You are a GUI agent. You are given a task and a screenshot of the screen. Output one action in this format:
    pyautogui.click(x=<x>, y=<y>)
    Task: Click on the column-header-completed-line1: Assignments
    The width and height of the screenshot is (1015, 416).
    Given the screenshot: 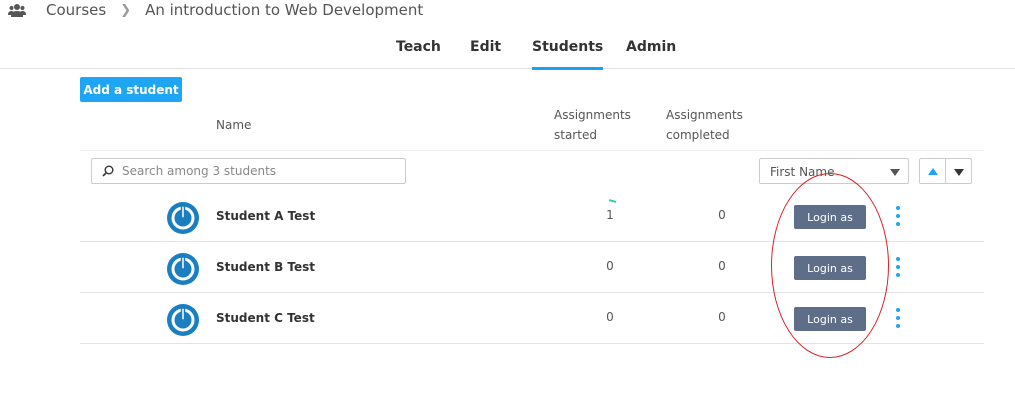 What is the action you would take?
    pyautogui.click(x=704, y=115)
    